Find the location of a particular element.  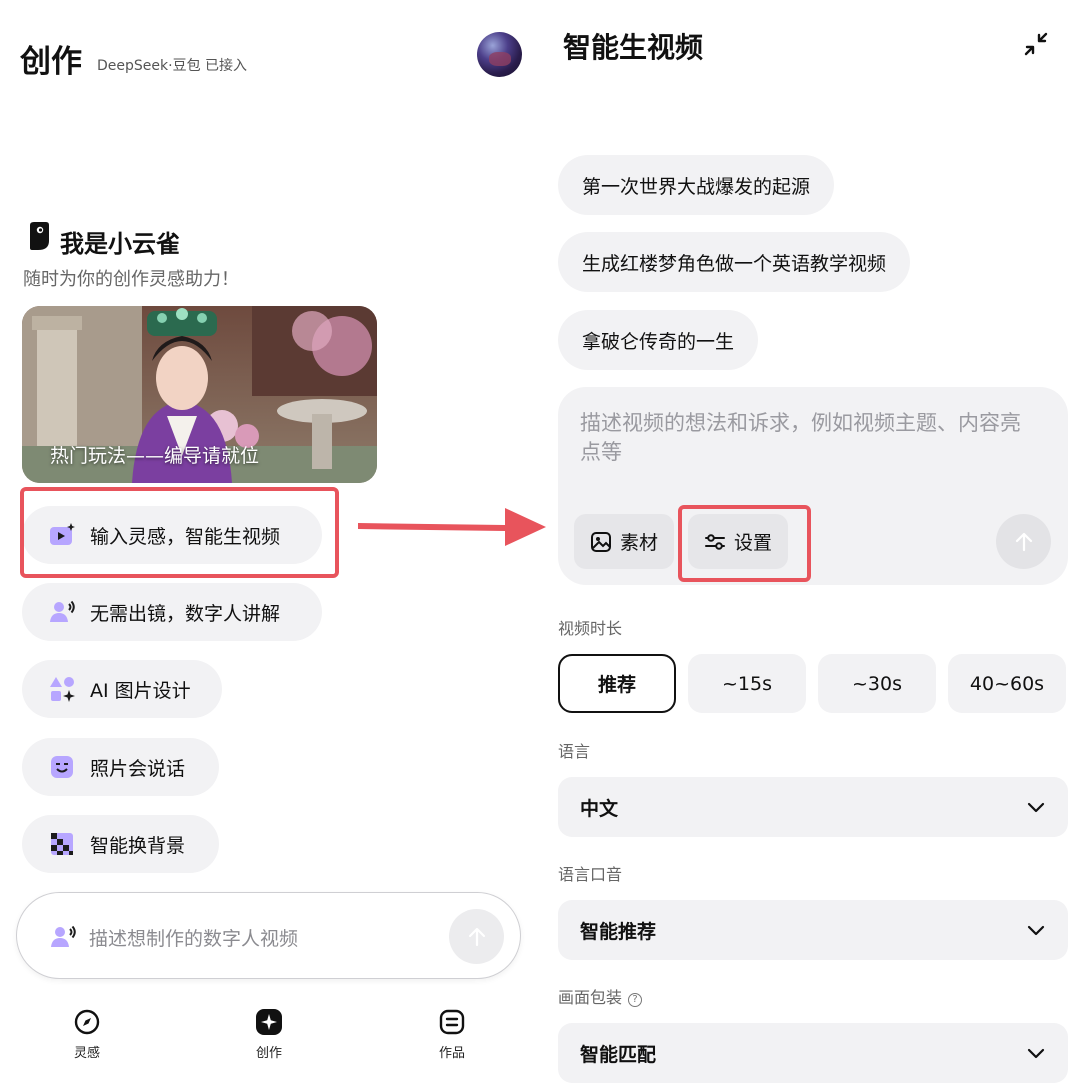

packaging-label-row: 画面包装? is located at coordinates (600, 996).